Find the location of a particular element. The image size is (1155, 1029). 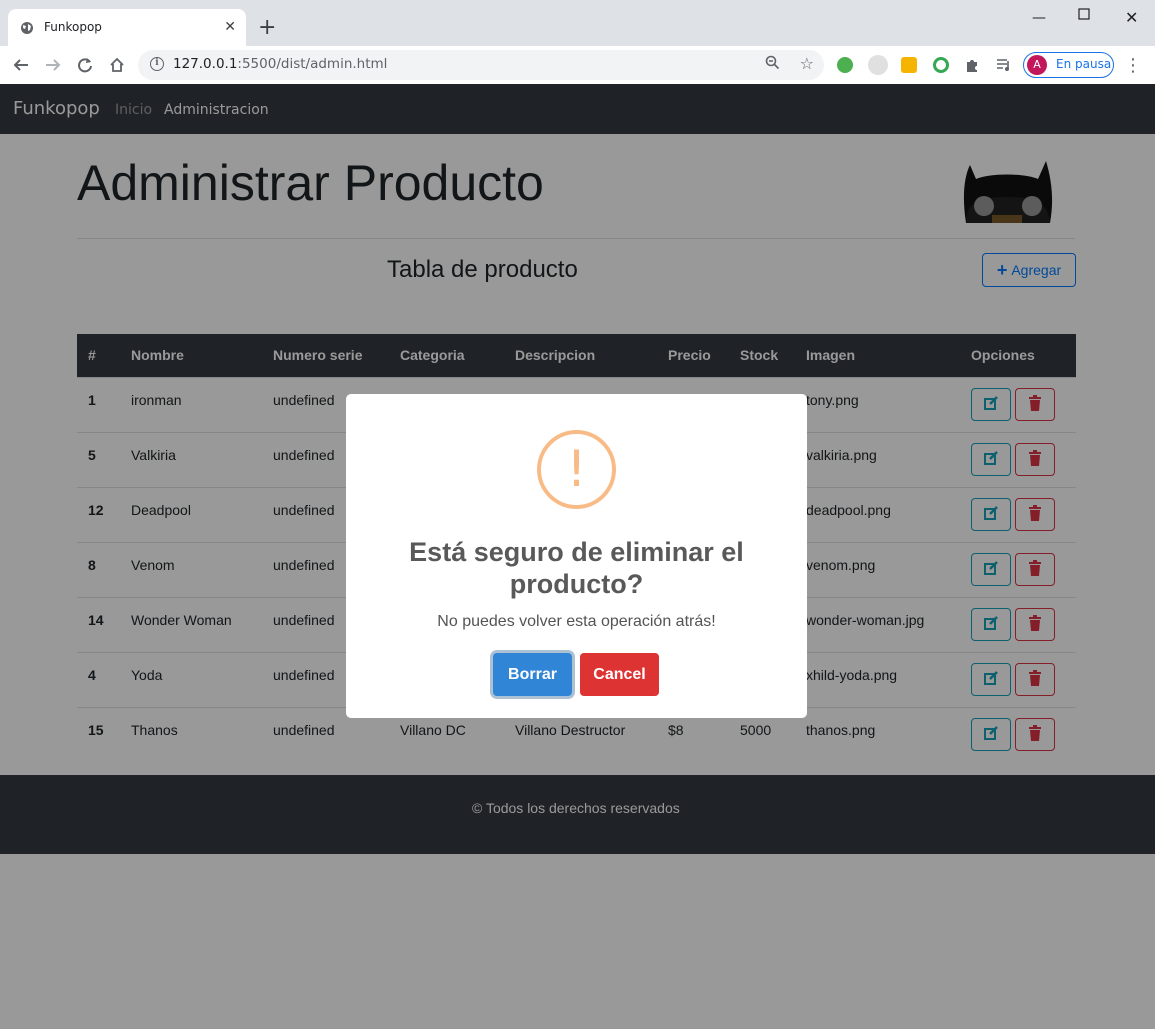

menu-dots-icon: ⋮ is located at coordinates (1133, 65).